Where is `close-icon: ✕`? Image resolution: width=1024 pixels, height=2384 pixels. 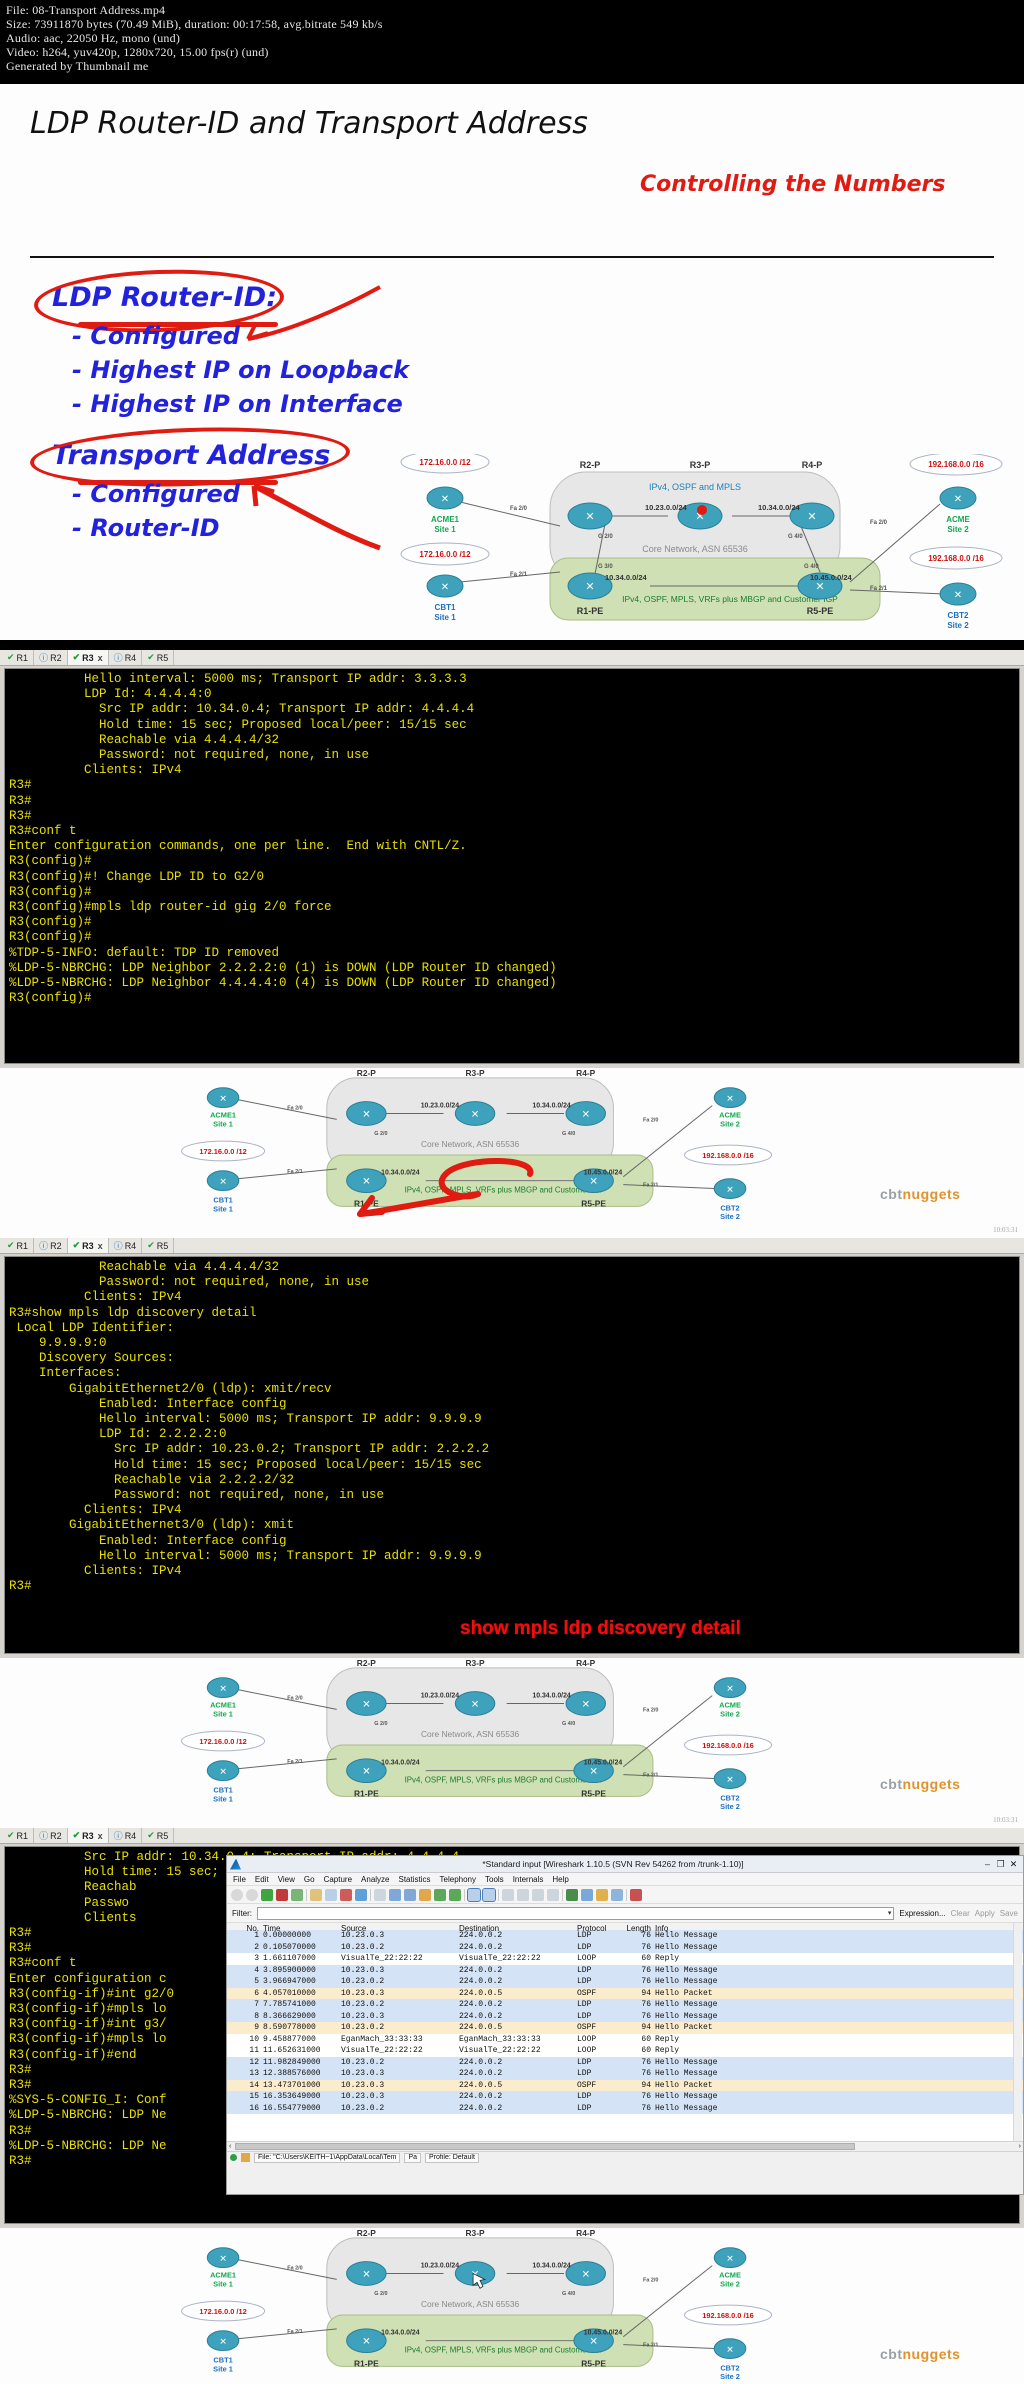
close-icon: ✕ is located at coordinates (1013, 1864).